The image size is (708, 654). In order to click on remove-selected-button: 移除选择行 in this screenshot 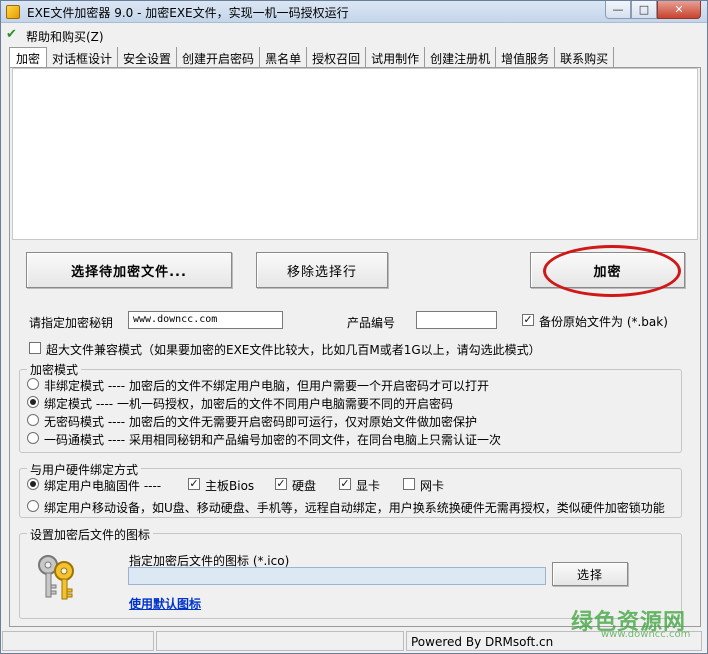, I will do `click(322, 270)`.